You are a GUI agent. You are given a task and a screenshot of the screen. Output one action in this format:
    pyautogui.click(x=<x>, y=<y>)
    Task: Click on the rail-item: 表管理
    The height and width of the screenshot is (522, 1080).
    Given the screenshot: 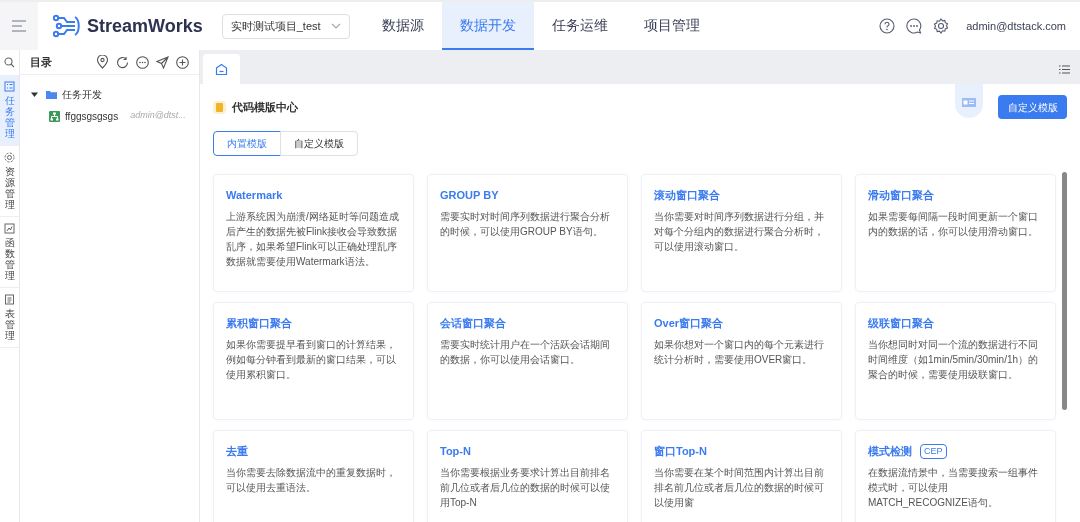 What is the action you would take?
    pyautogui.click(x=9, y=318)
    